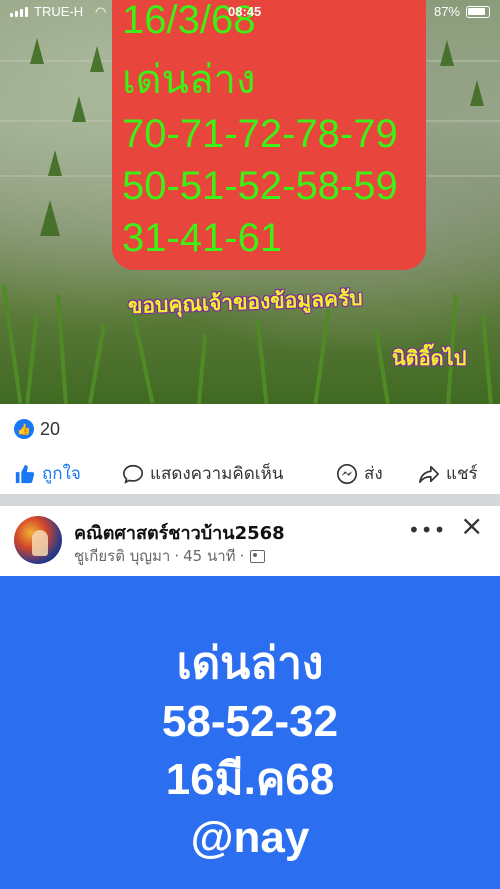  Describe the element at coordinates (122, 556) in the screenshot. I see `author-name: ชูเกียรติ บุญมา` at that location.